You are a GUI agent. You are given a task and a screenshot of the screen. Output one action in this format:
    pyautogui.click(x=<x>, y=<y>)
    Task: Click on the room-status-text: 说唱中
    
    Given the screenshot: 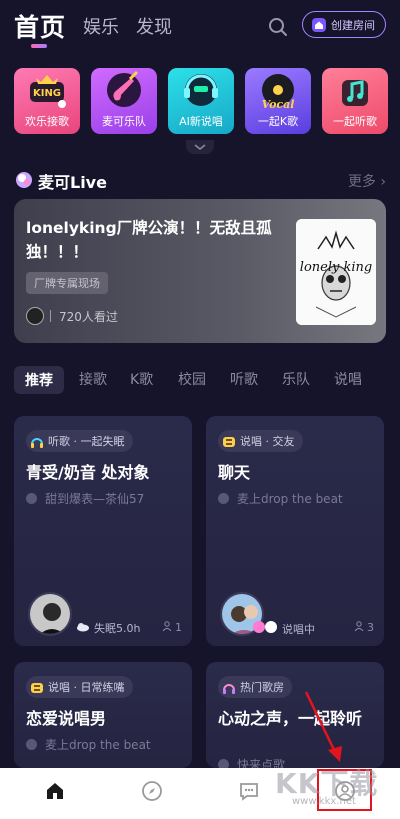 What is the action you would take?
    pyautogui.click(x=298, y=629)
    